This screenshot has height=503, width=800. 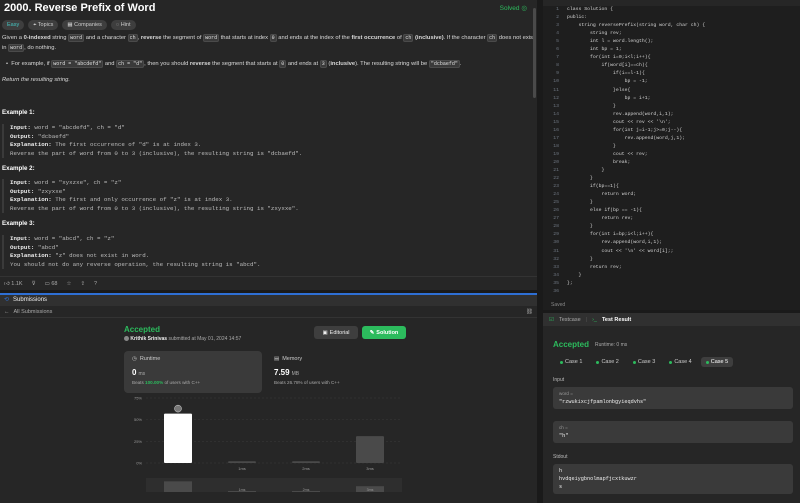 I want to click on code-line: 25 }, so click(x=671, y=203).